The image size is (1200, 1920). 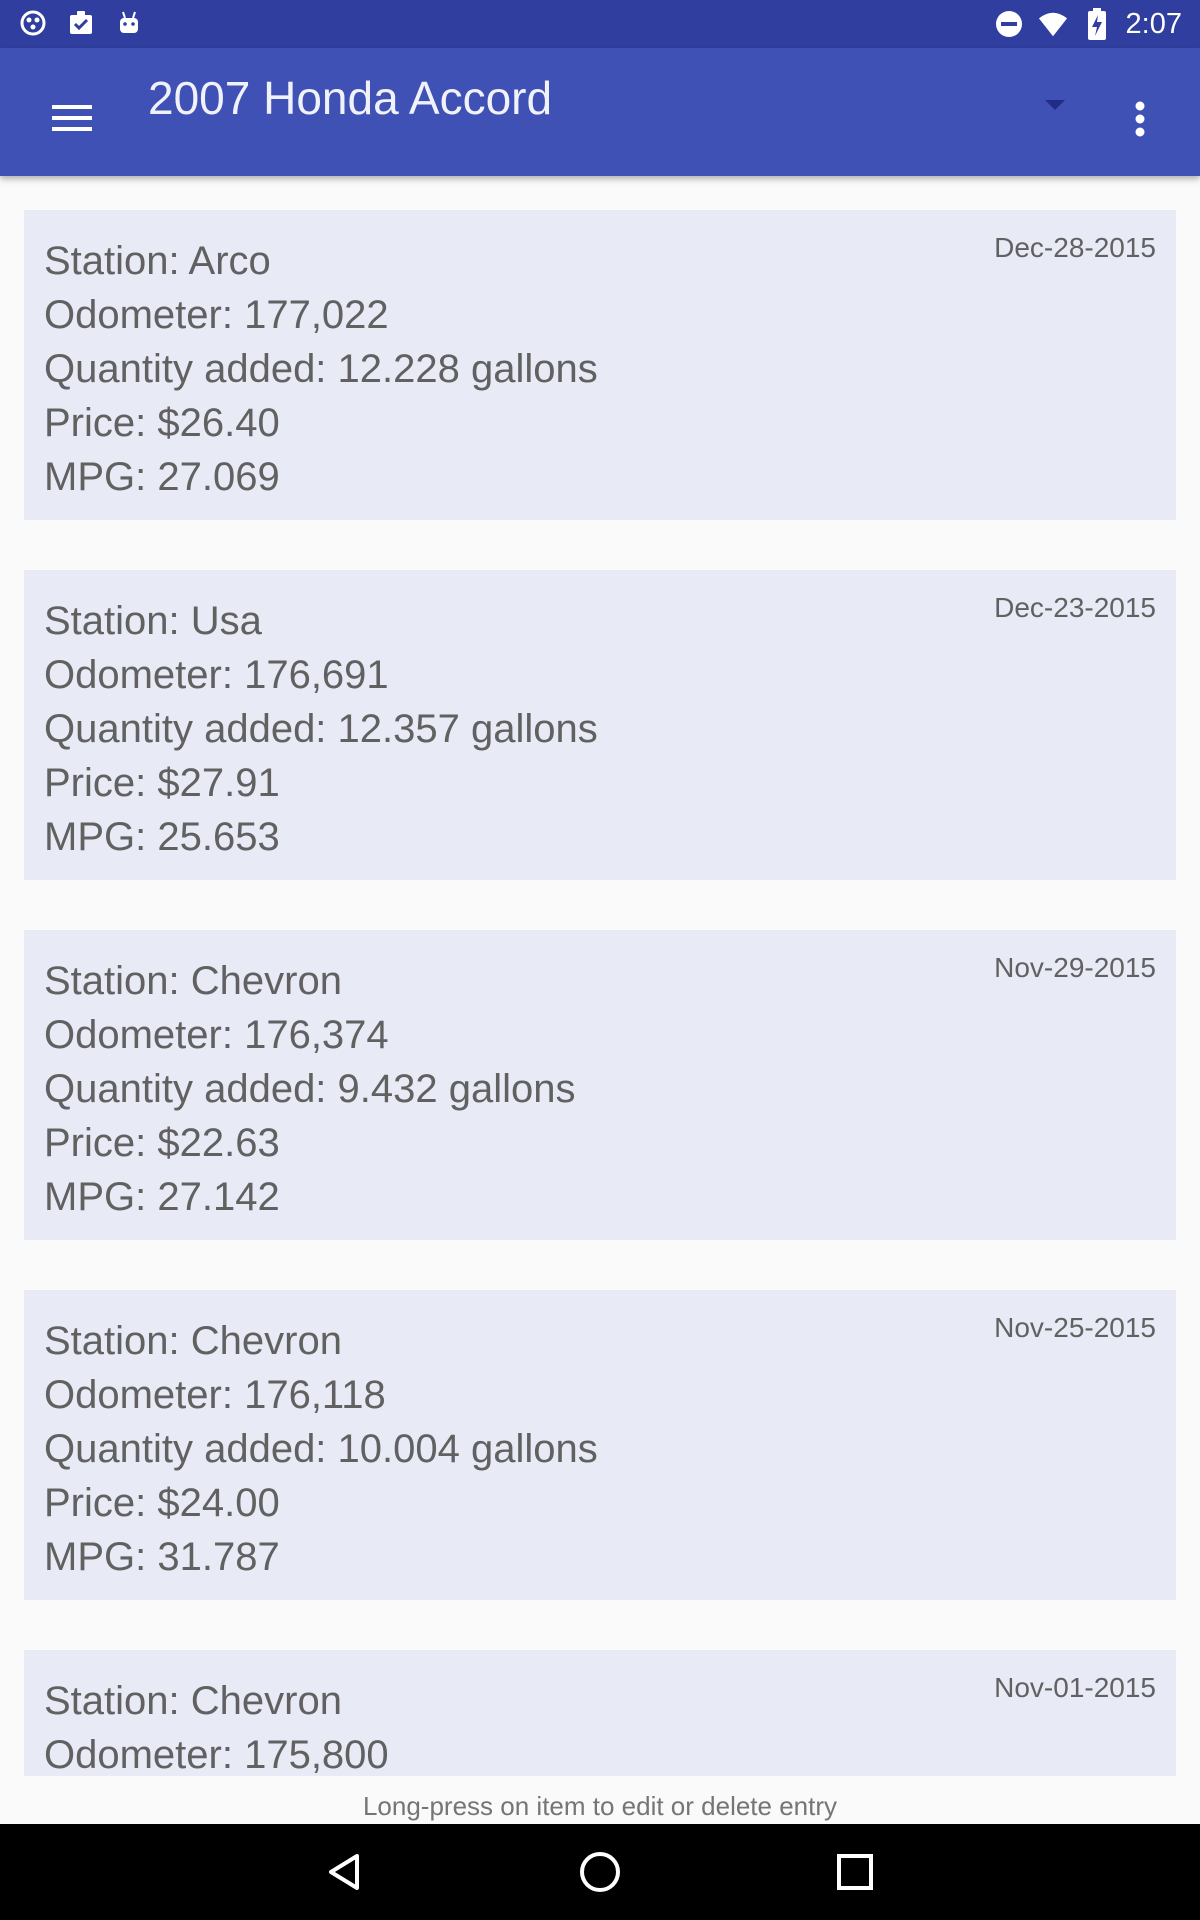 I want to click on entry-quantity: Quantity added: 12.357 gallons, so click(x=321, y=729).